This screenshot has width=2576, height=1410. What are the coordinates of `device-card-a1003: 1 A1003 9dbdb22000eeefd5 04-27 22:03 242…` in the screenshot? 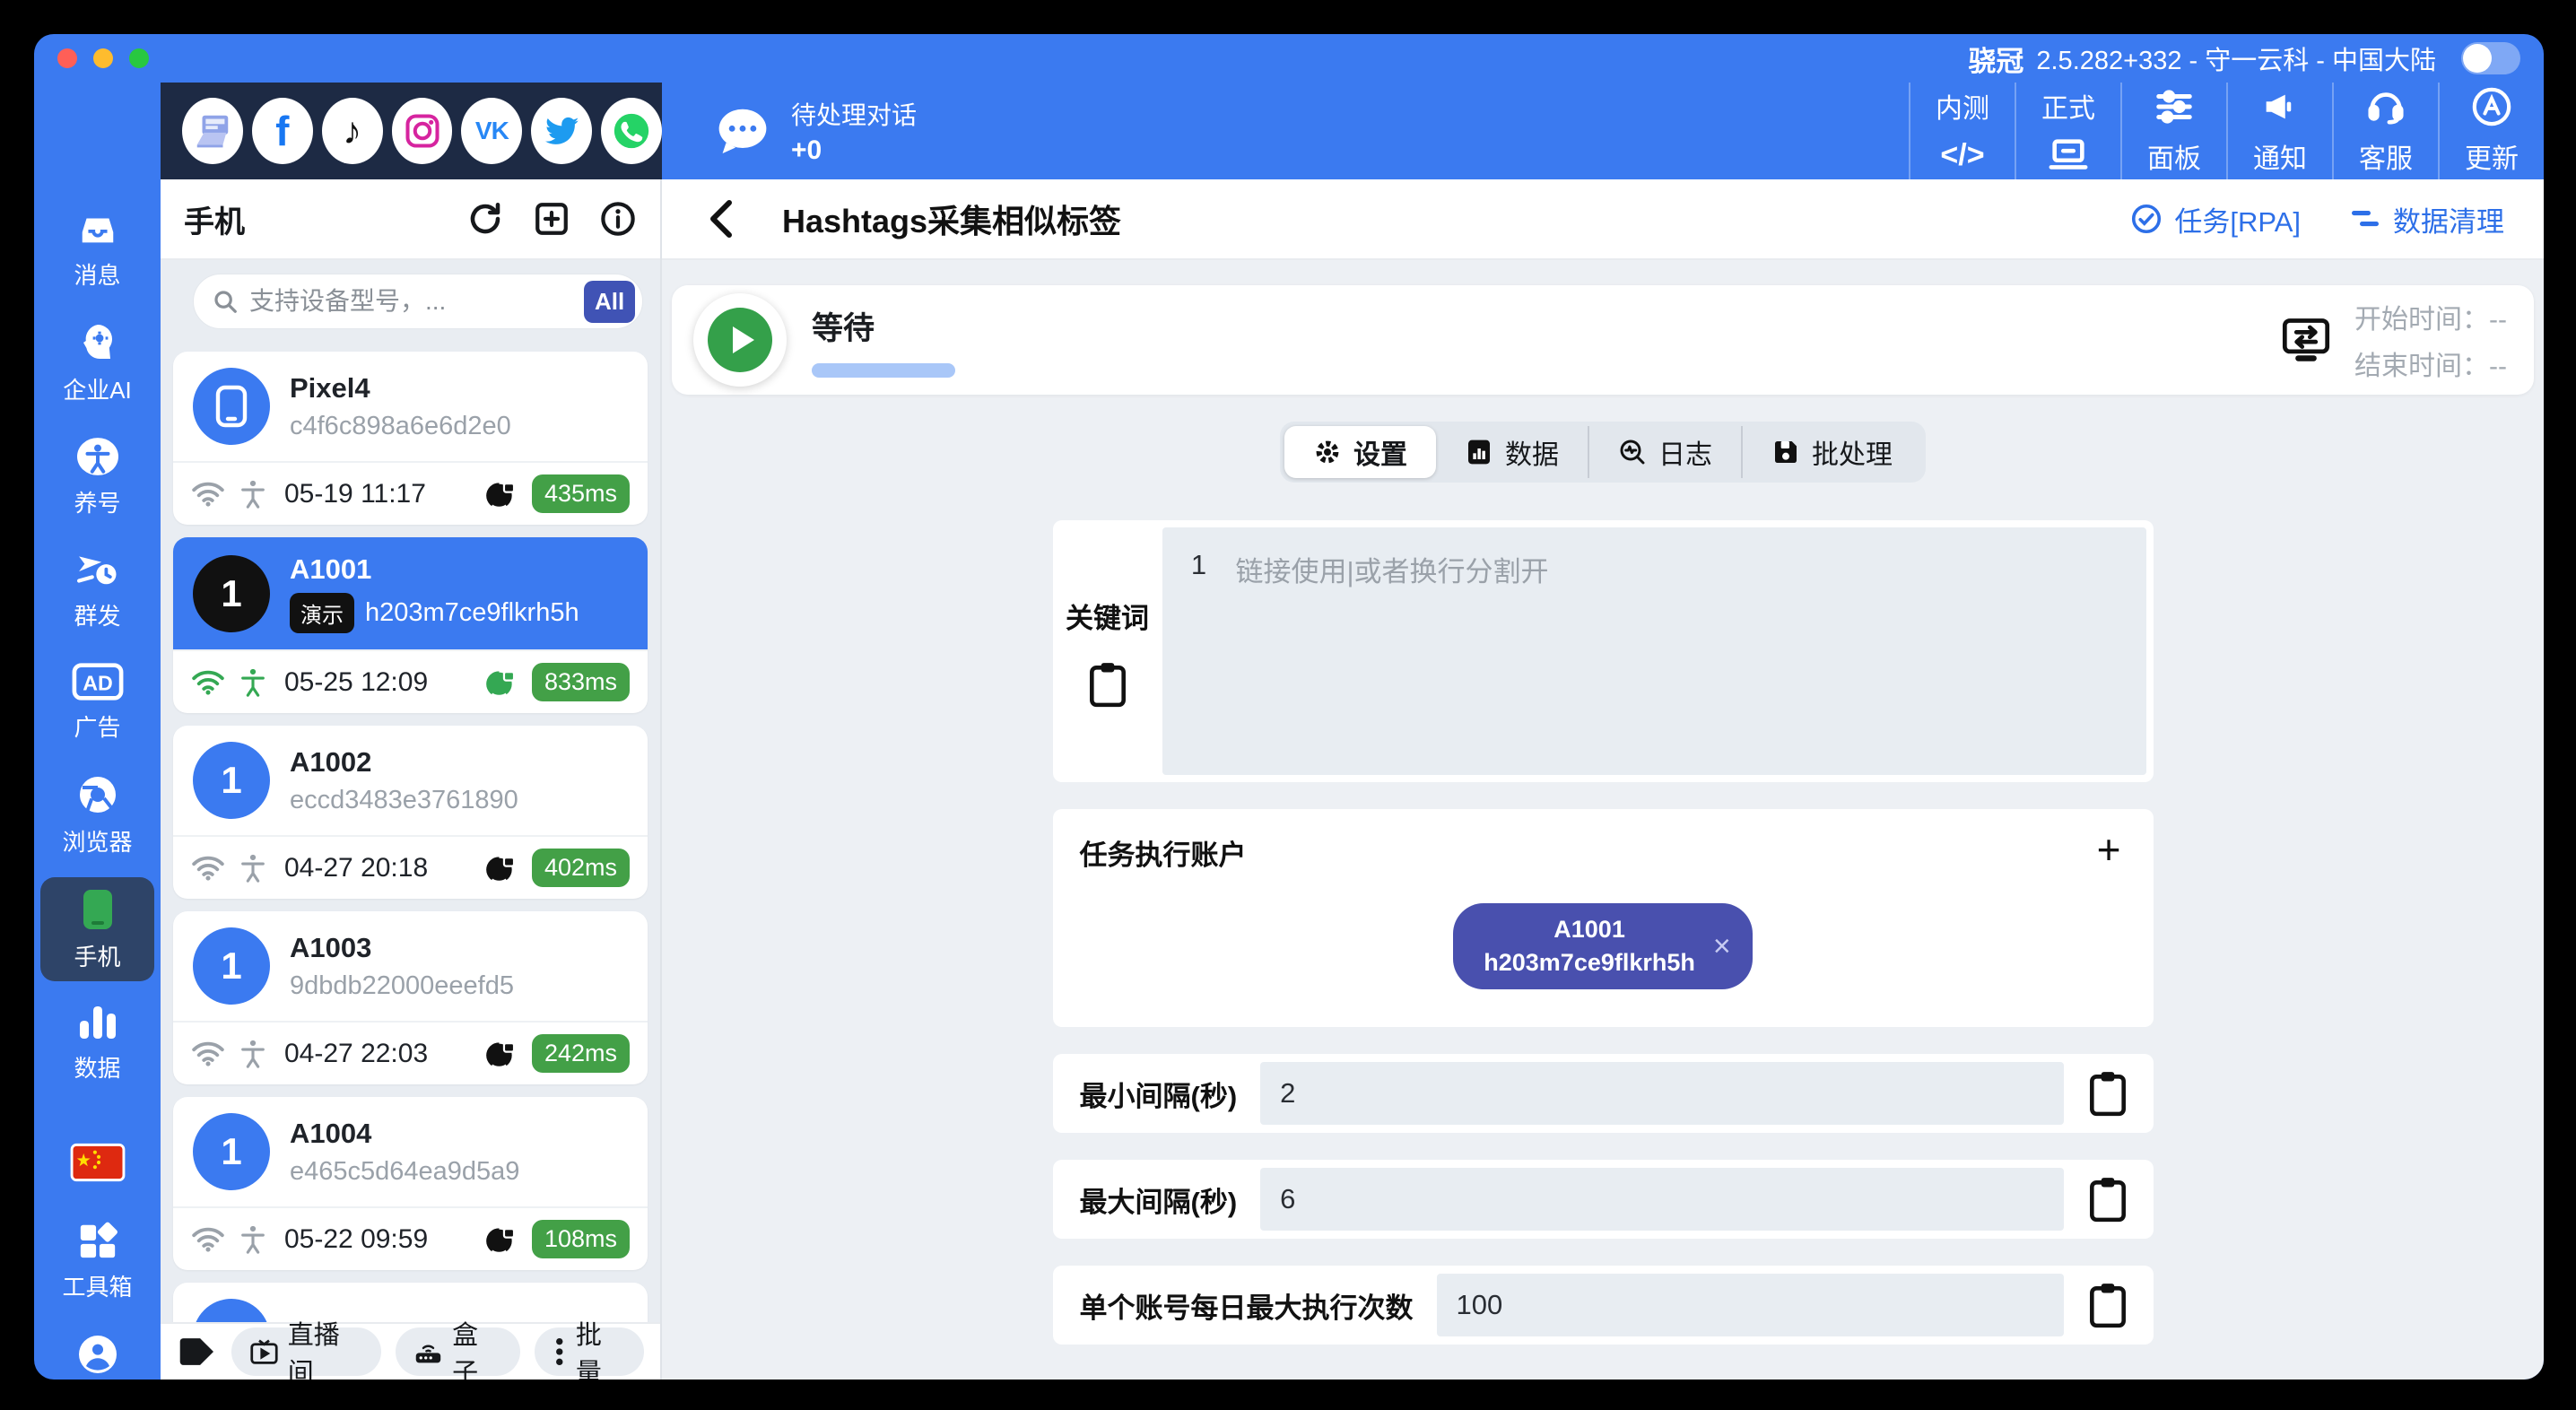 It's located at (410, 998).